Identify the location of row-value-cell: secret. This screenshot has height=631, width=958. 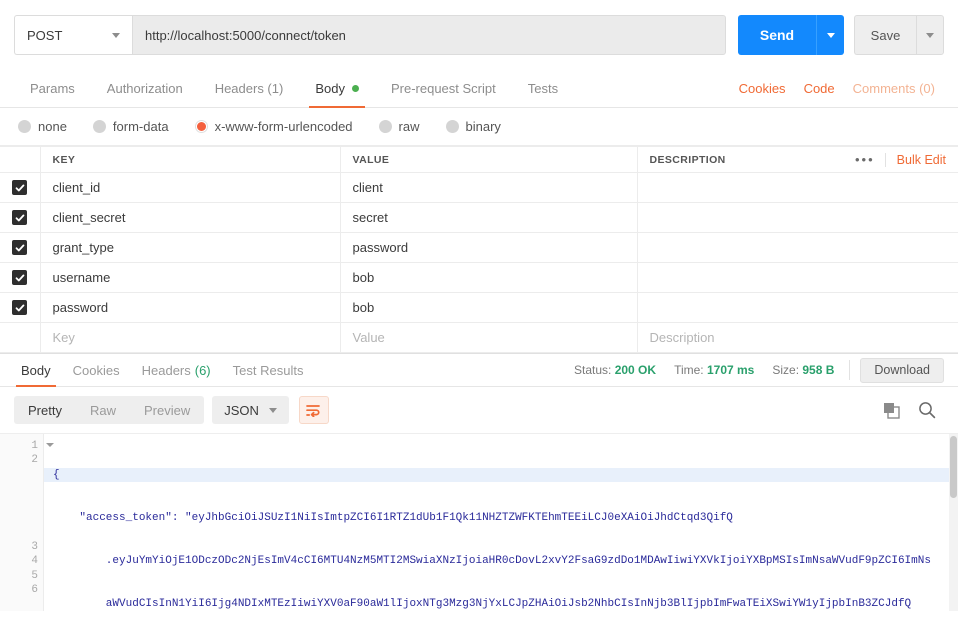
(488, 217).